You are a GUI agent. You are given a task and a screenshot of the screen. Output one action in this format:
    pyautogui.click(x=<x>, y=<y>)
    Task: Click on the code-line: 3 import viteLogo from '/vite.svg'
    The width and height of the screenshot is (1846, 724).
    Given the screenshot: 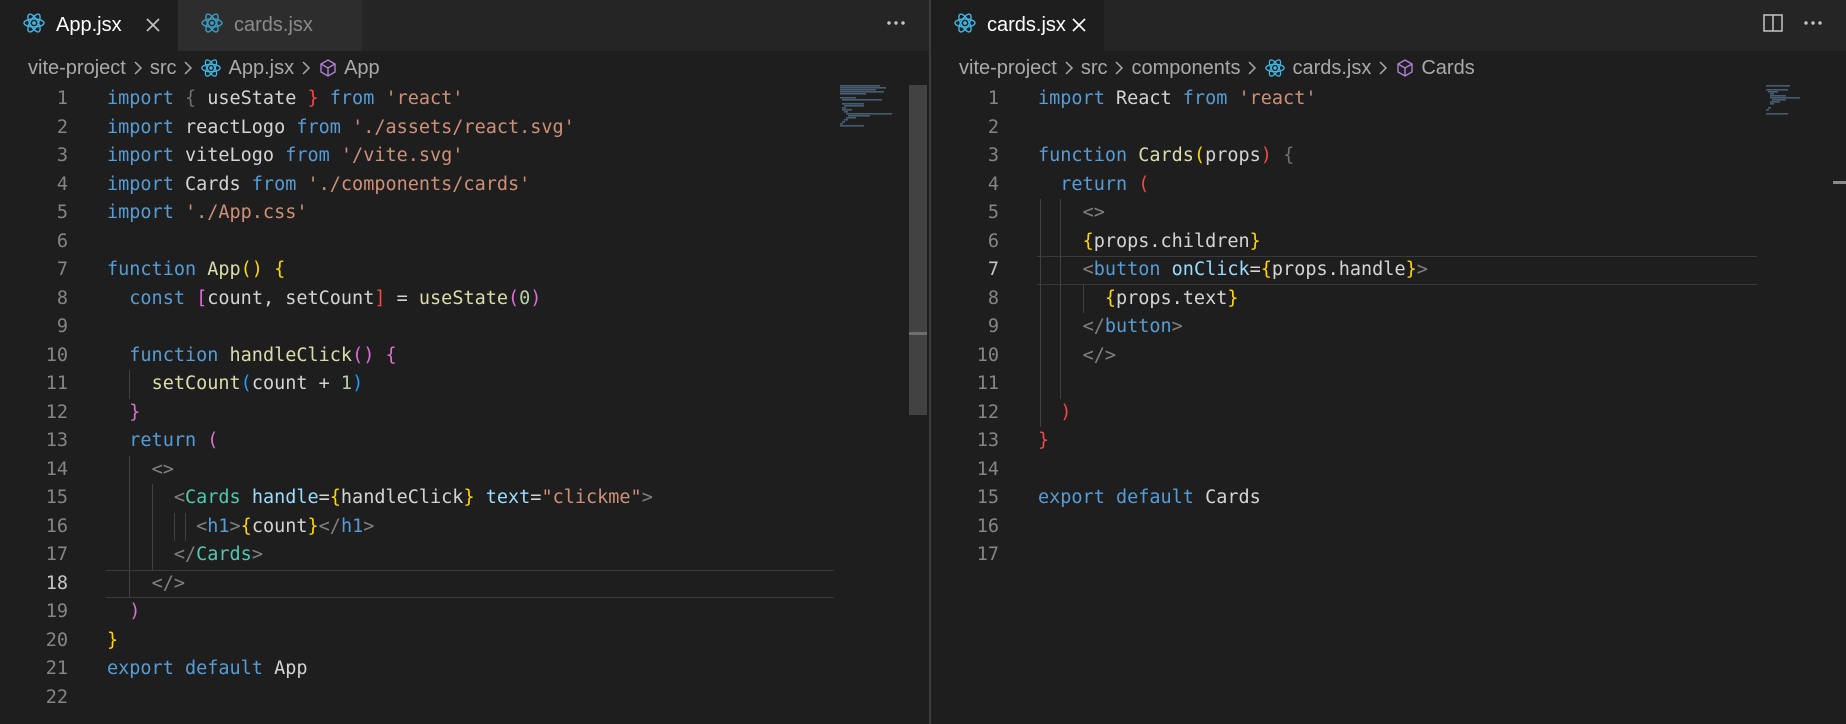 What is the action you would take?
    pyautogui.click(x=464, y=156)
    